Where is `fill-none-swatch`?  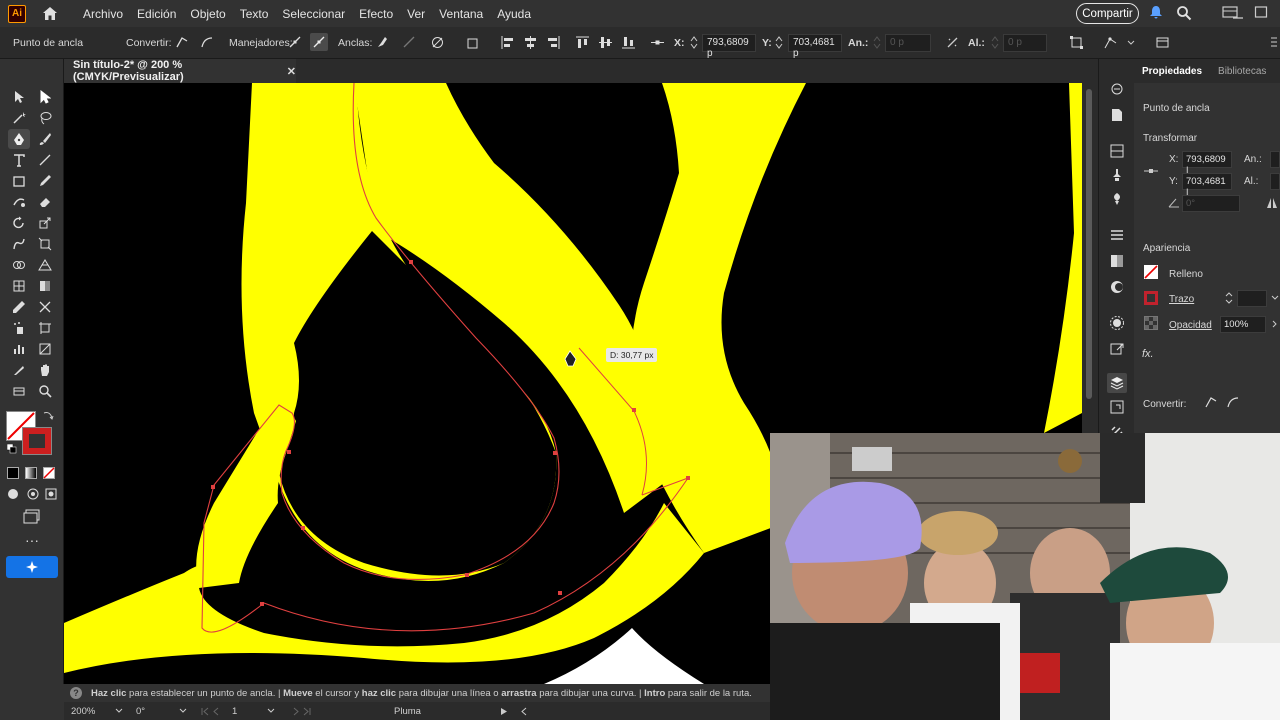
fill-none-swatch is located at coordinates (1151, 272).